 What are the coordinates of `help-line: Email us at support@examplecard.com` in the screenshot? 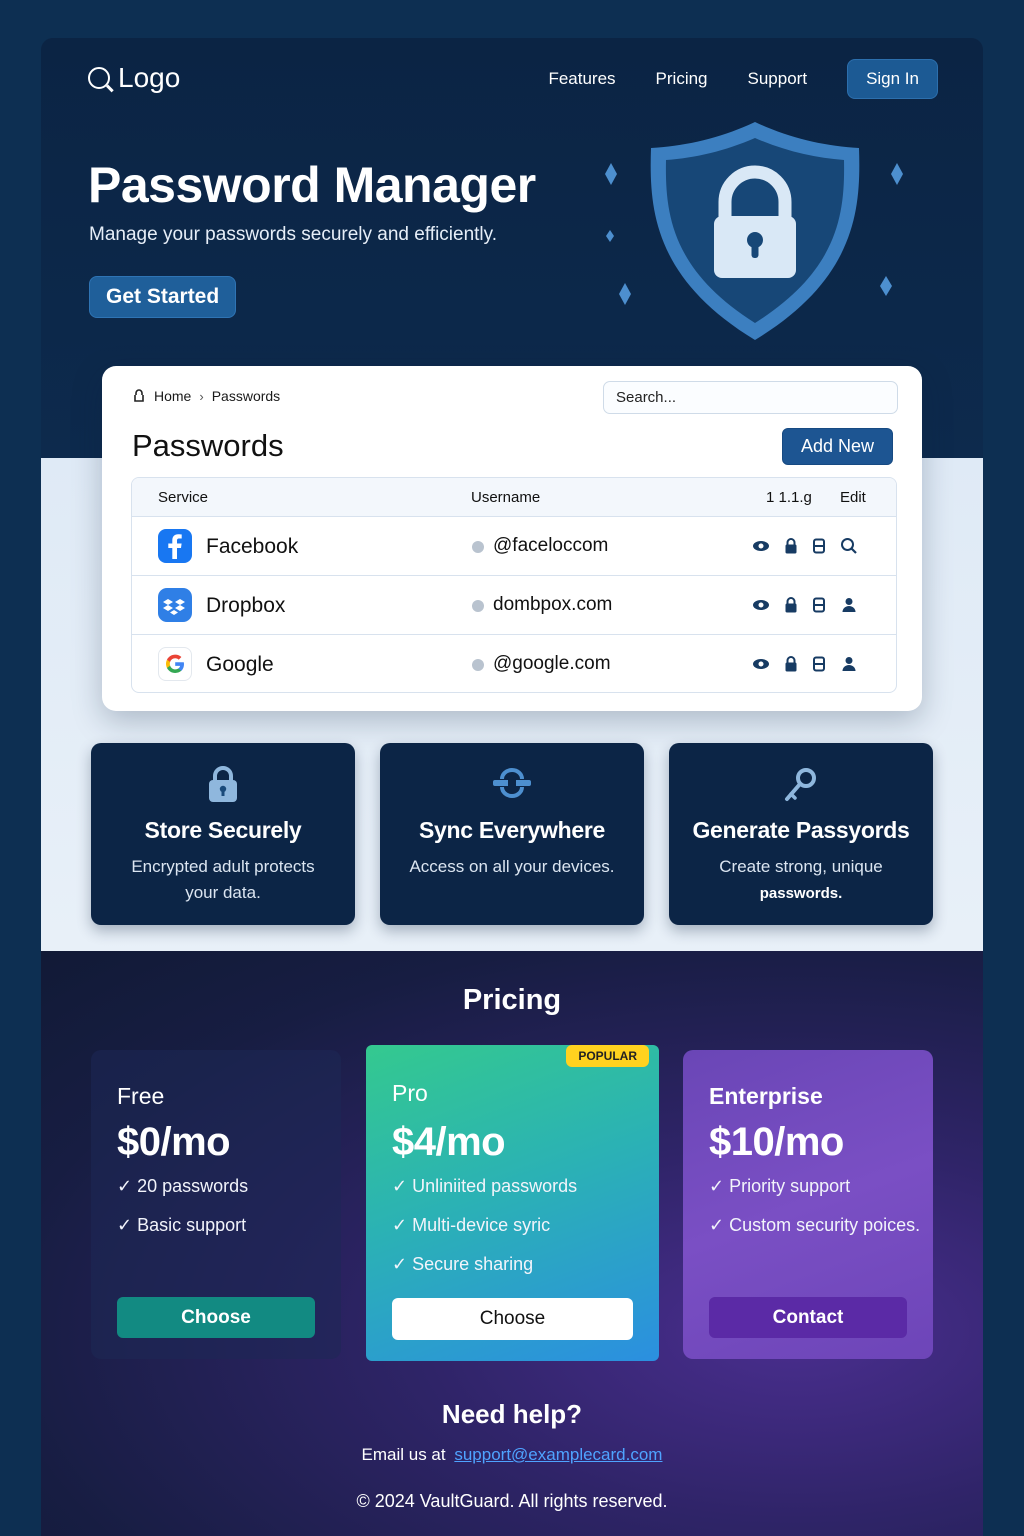 It's located at (512, 1455).